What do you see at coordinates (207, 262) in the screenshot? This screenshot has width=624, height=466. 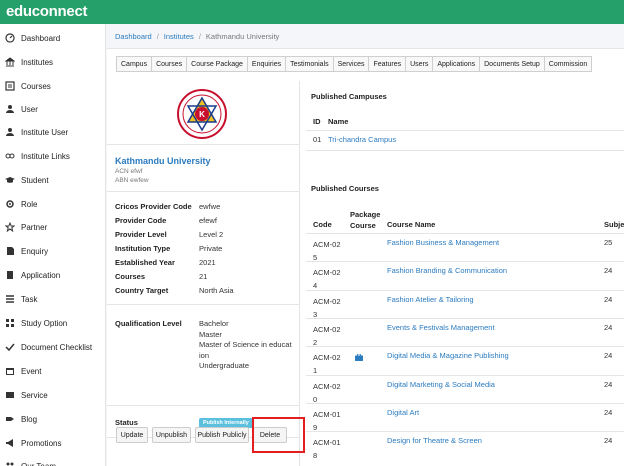 I see `detail-value: 2021` at bounding box center [207, 262].